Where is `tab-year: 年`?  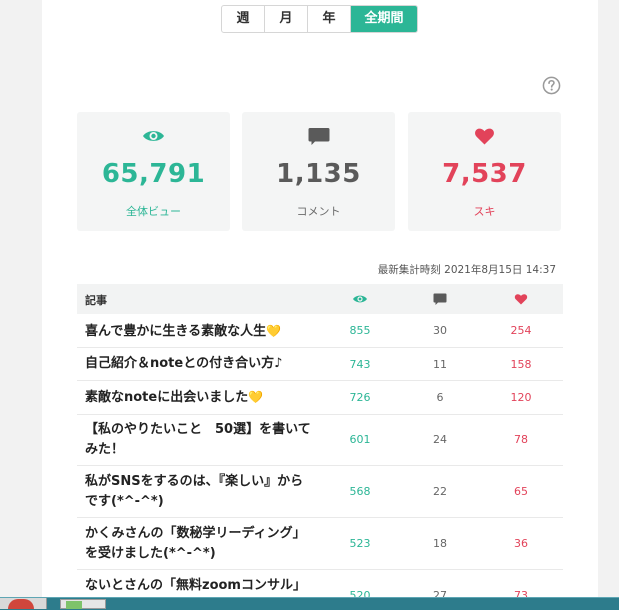 tab-year: 年 is located at coordinates (329, 19).